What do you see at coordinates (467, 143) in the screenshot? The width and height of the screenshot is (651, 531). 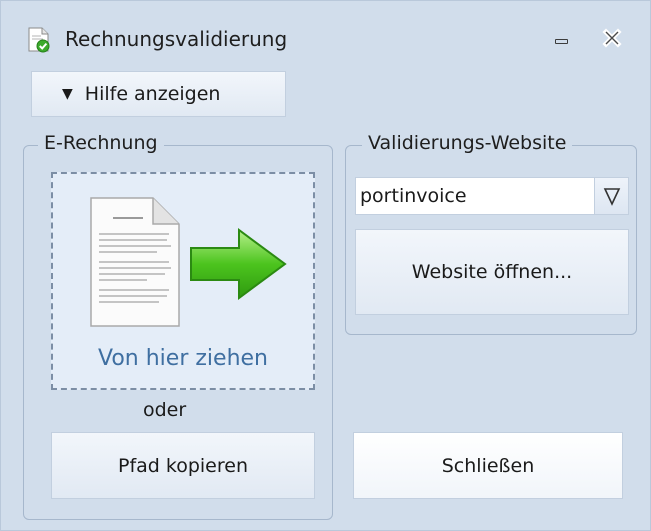 I see `validation-website-legend: Validierungs-Website` at bounding box center [467, 143].